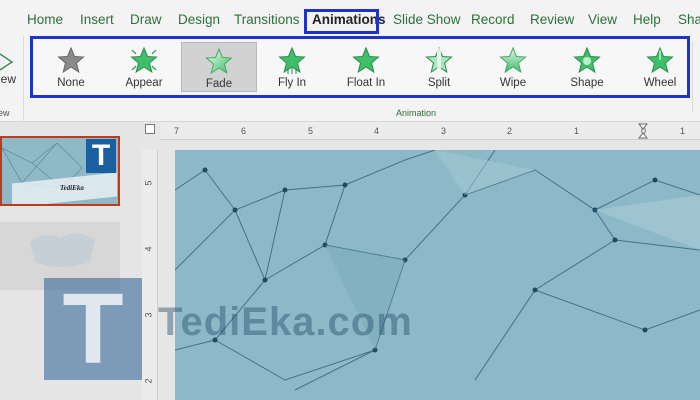 This screenshot has height=400, width=700. What do you see at coordinates (144, 60) in the screenshot?
I see `appear-star-icon` at bounding box center [144, 60].